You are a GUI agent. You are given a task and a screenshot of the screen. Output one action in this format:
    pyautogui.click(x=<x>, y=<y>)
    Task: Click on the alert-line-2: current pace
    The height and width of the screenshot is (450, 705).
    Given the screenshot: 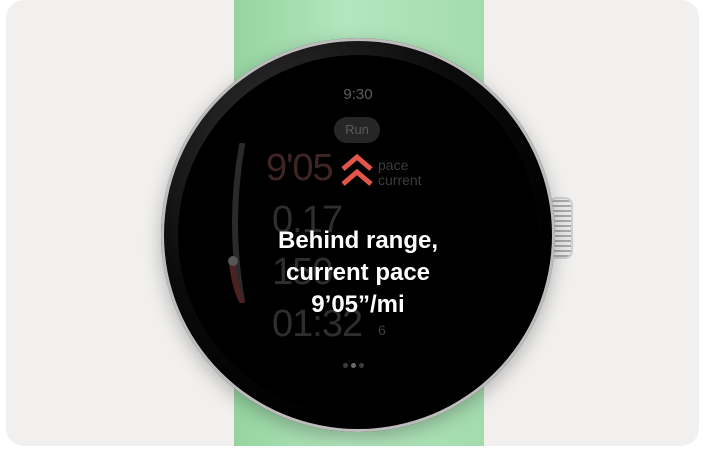 What is the action you would take?
    pyautogui.click(x=358, y=272)
    